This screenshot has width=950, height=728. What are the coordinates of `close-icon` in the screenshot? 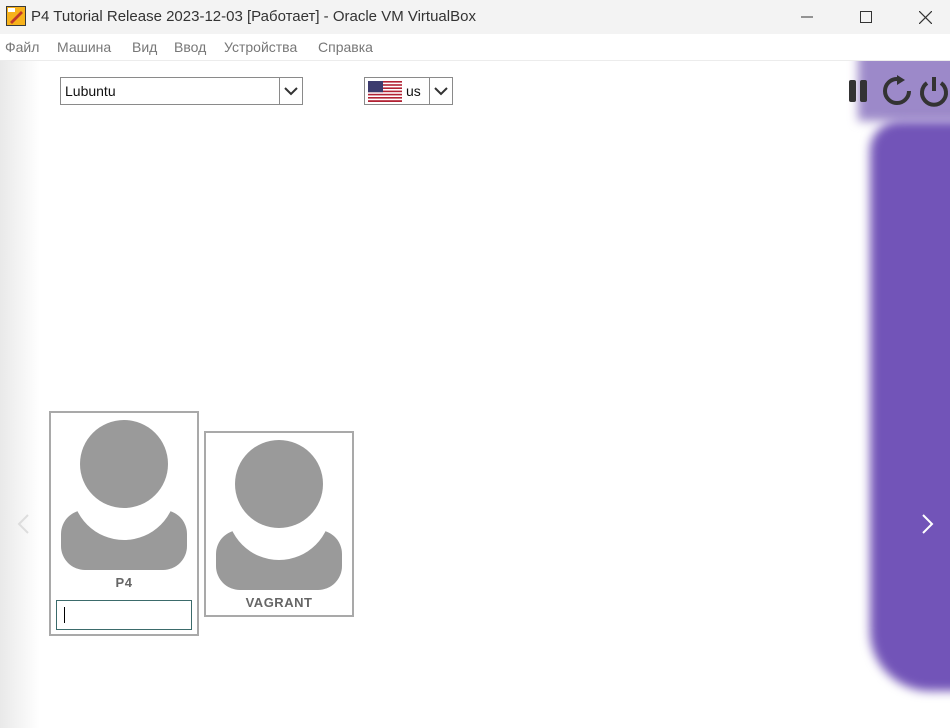 It's located at (925, 17).